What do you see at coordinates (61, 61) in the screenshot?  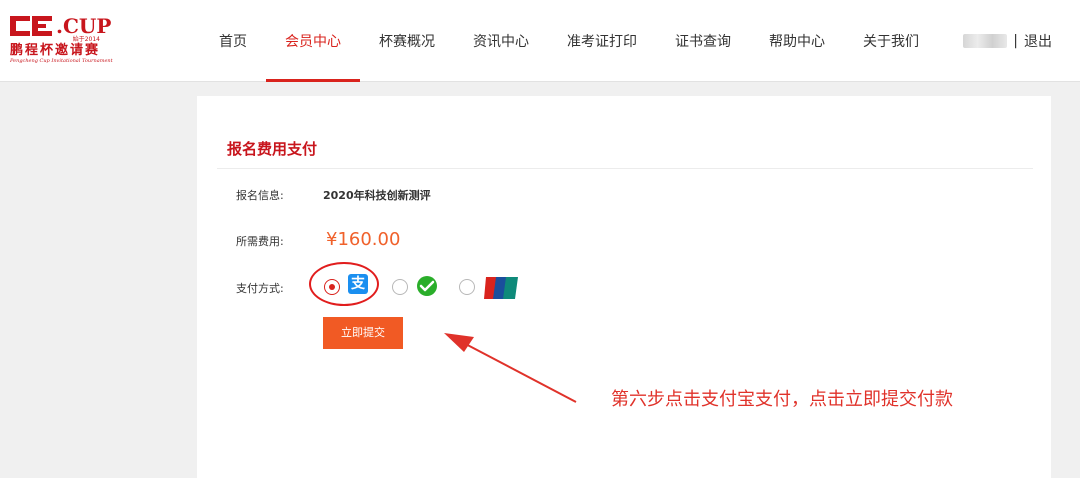 I see `logo-en-name: Pengcheng Cup Invitational Tournament` at bounding box center [61, 61].